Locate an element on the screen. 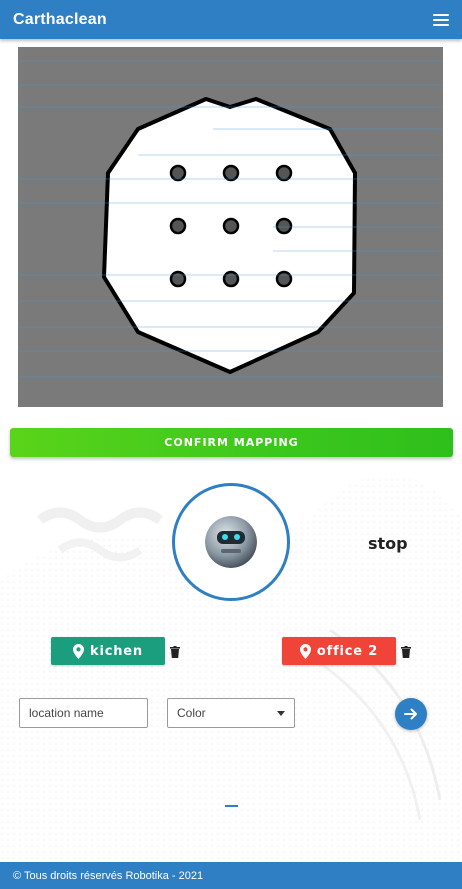 This screenshot has width=462, height=889. add-location-button is located at coordinates (411, 714).